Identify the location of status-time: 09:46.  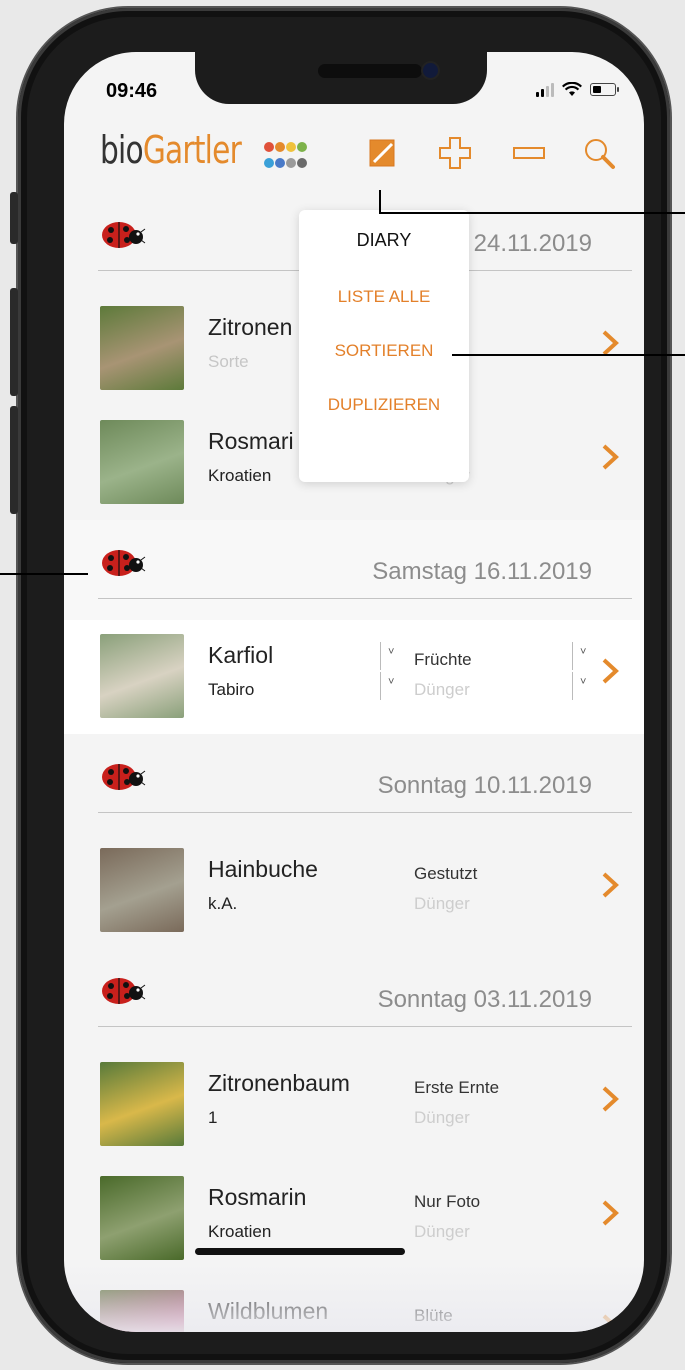
(132, 91).